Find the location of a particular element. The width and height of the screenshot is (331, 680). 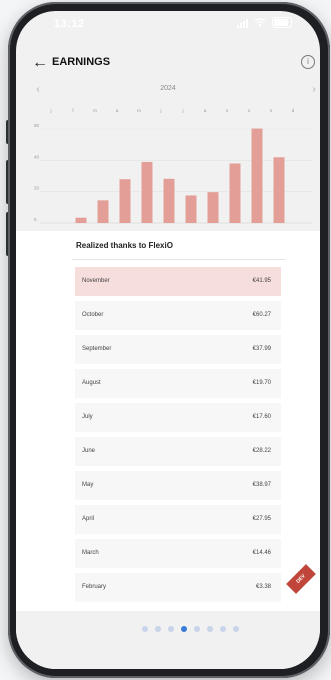

bottom-area is located at coordinates (168, 640).